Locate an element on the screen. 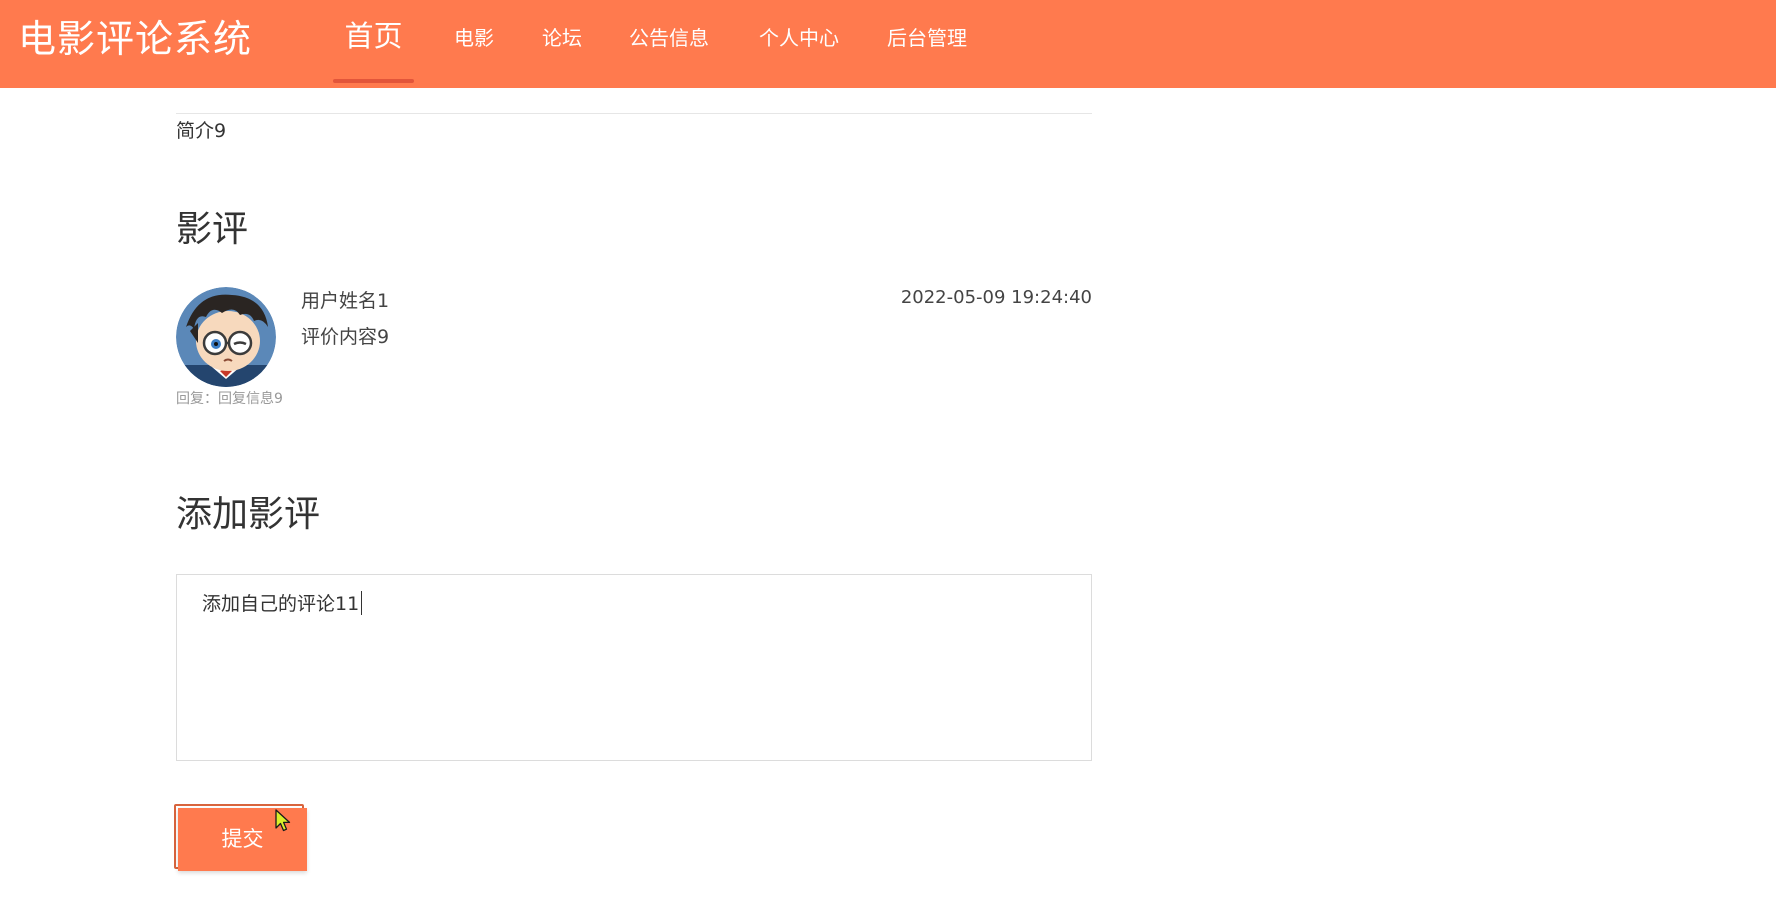  reviewer-avatar is located at coordinates (226, 337).